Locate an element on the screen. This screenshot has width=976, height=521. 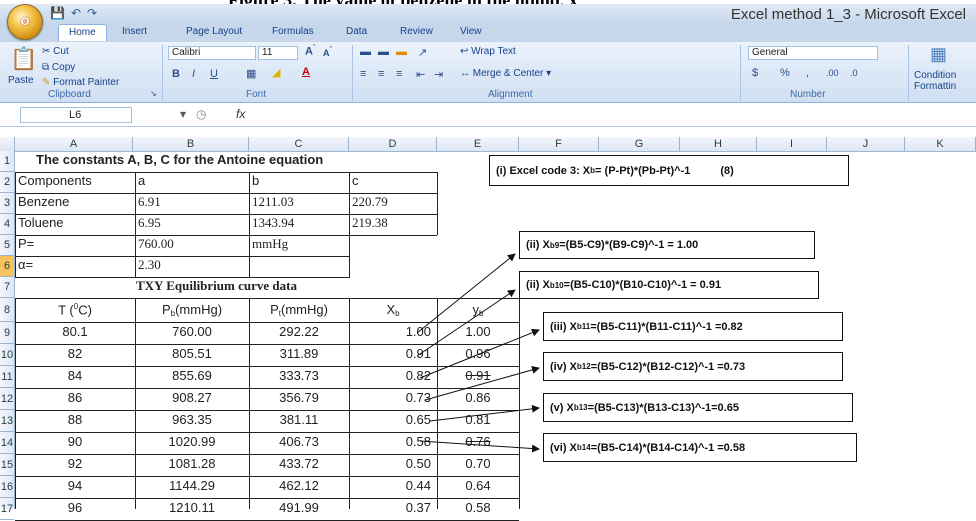
txy-cell: 0.86 is located at coordinates (478, 397).